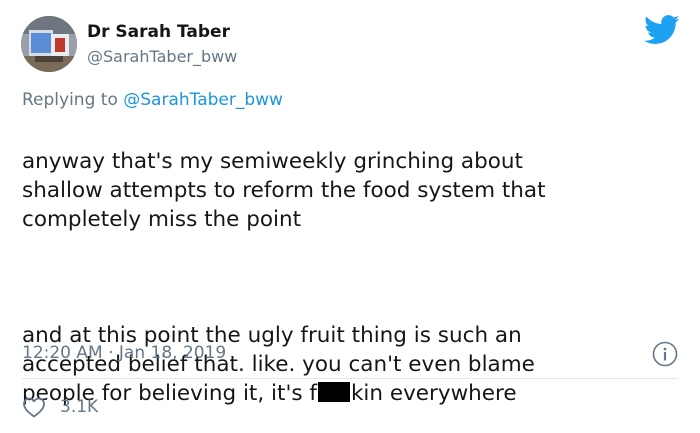  I want to click on info-icon, so click(665, 354).